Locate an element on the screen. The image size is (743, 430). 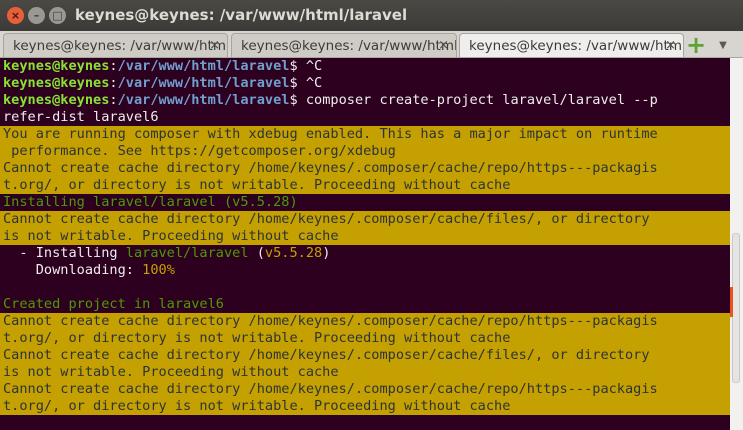
minimize-icon: – is located at coordinates (36, 15).